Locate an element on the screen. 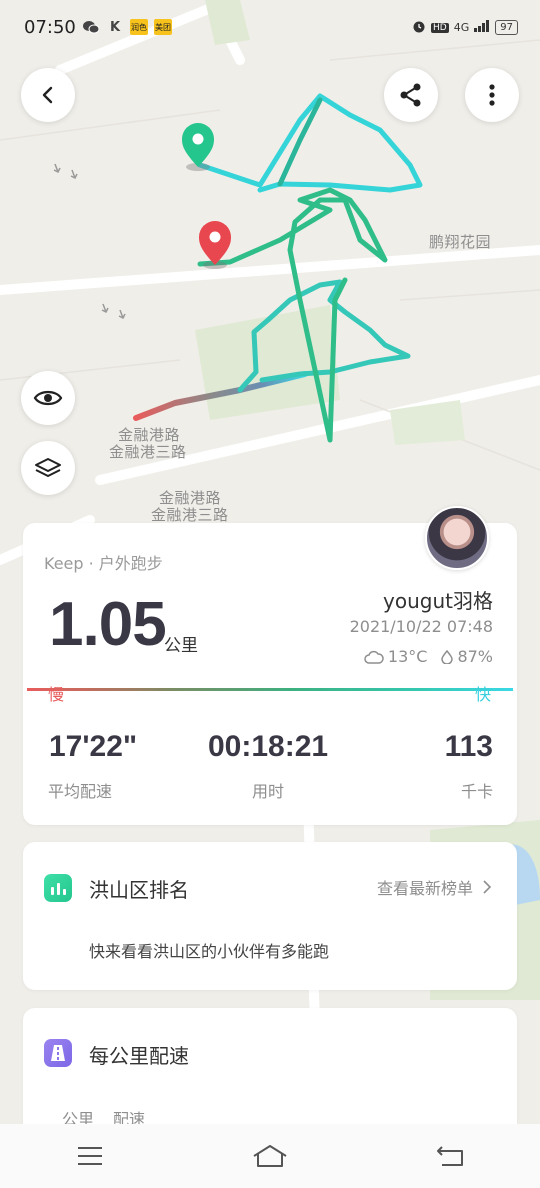  distance-unit: 公里 is located at coordinates (181, 646).